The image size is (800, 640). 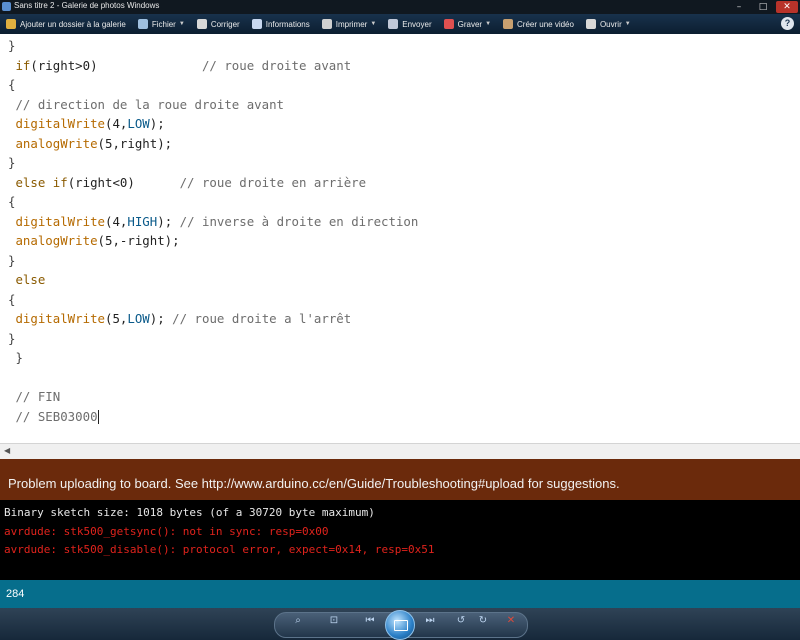 I want to click on printer-icon, so click(x=326, y=24).